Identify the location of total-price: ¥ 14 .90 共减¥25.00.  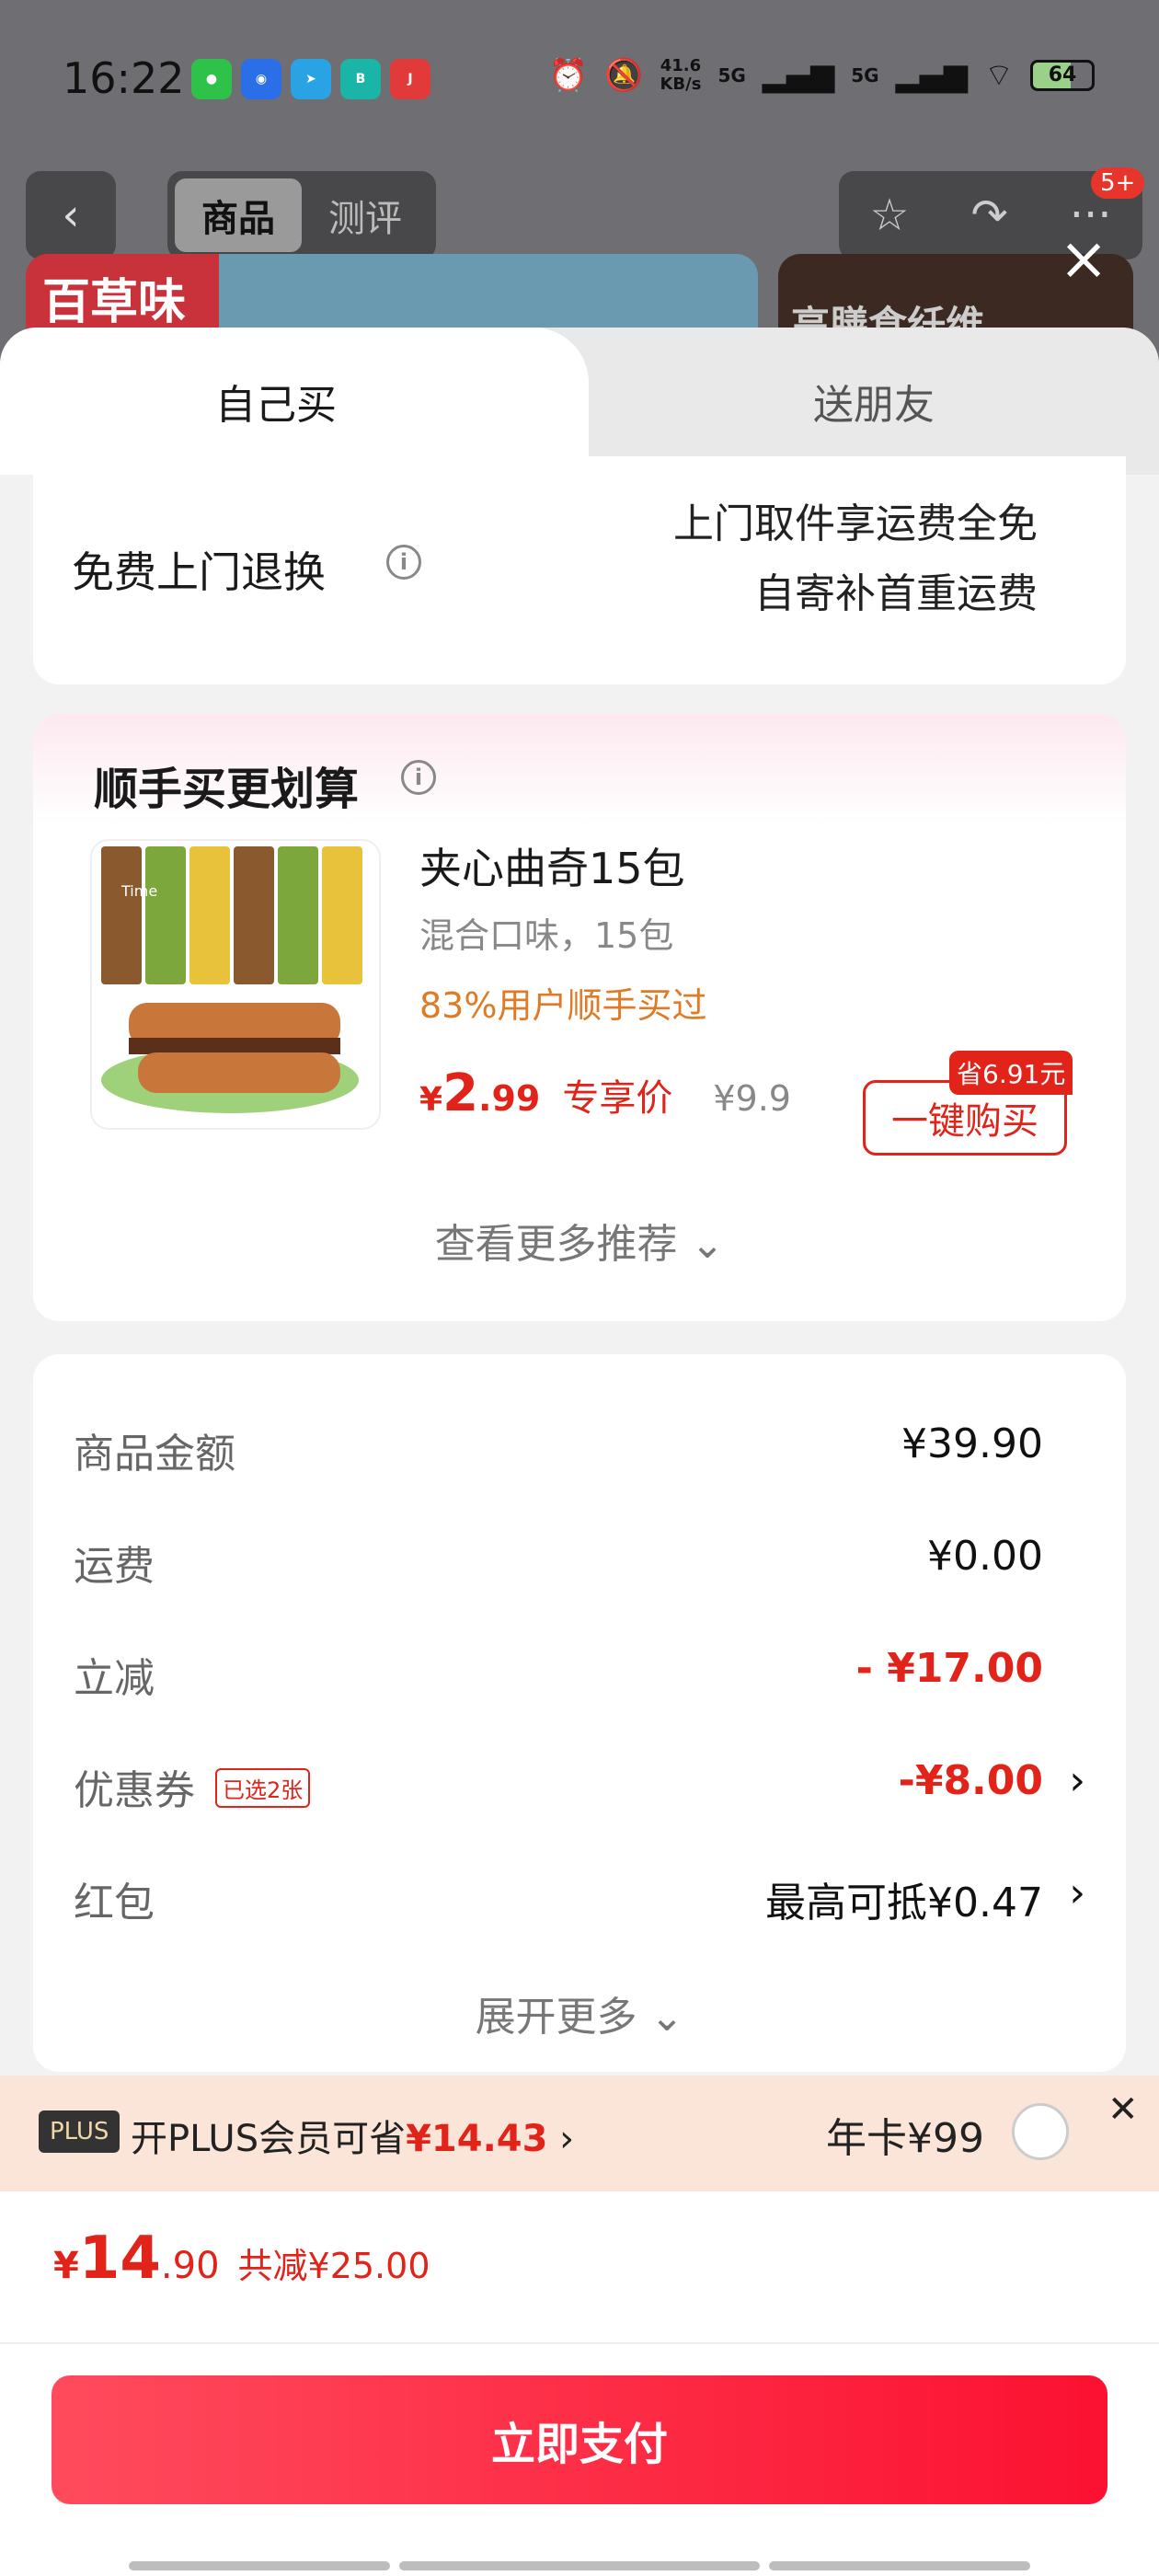
(241, 2259).